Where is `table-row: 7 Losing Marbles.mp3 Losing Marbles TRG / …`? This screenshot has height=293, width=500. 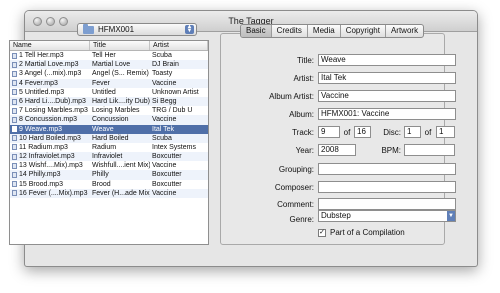
table-row: 7 Losing Marbles.mp3 Losing Marbles TRG / … is located at coordinates (109, 110).